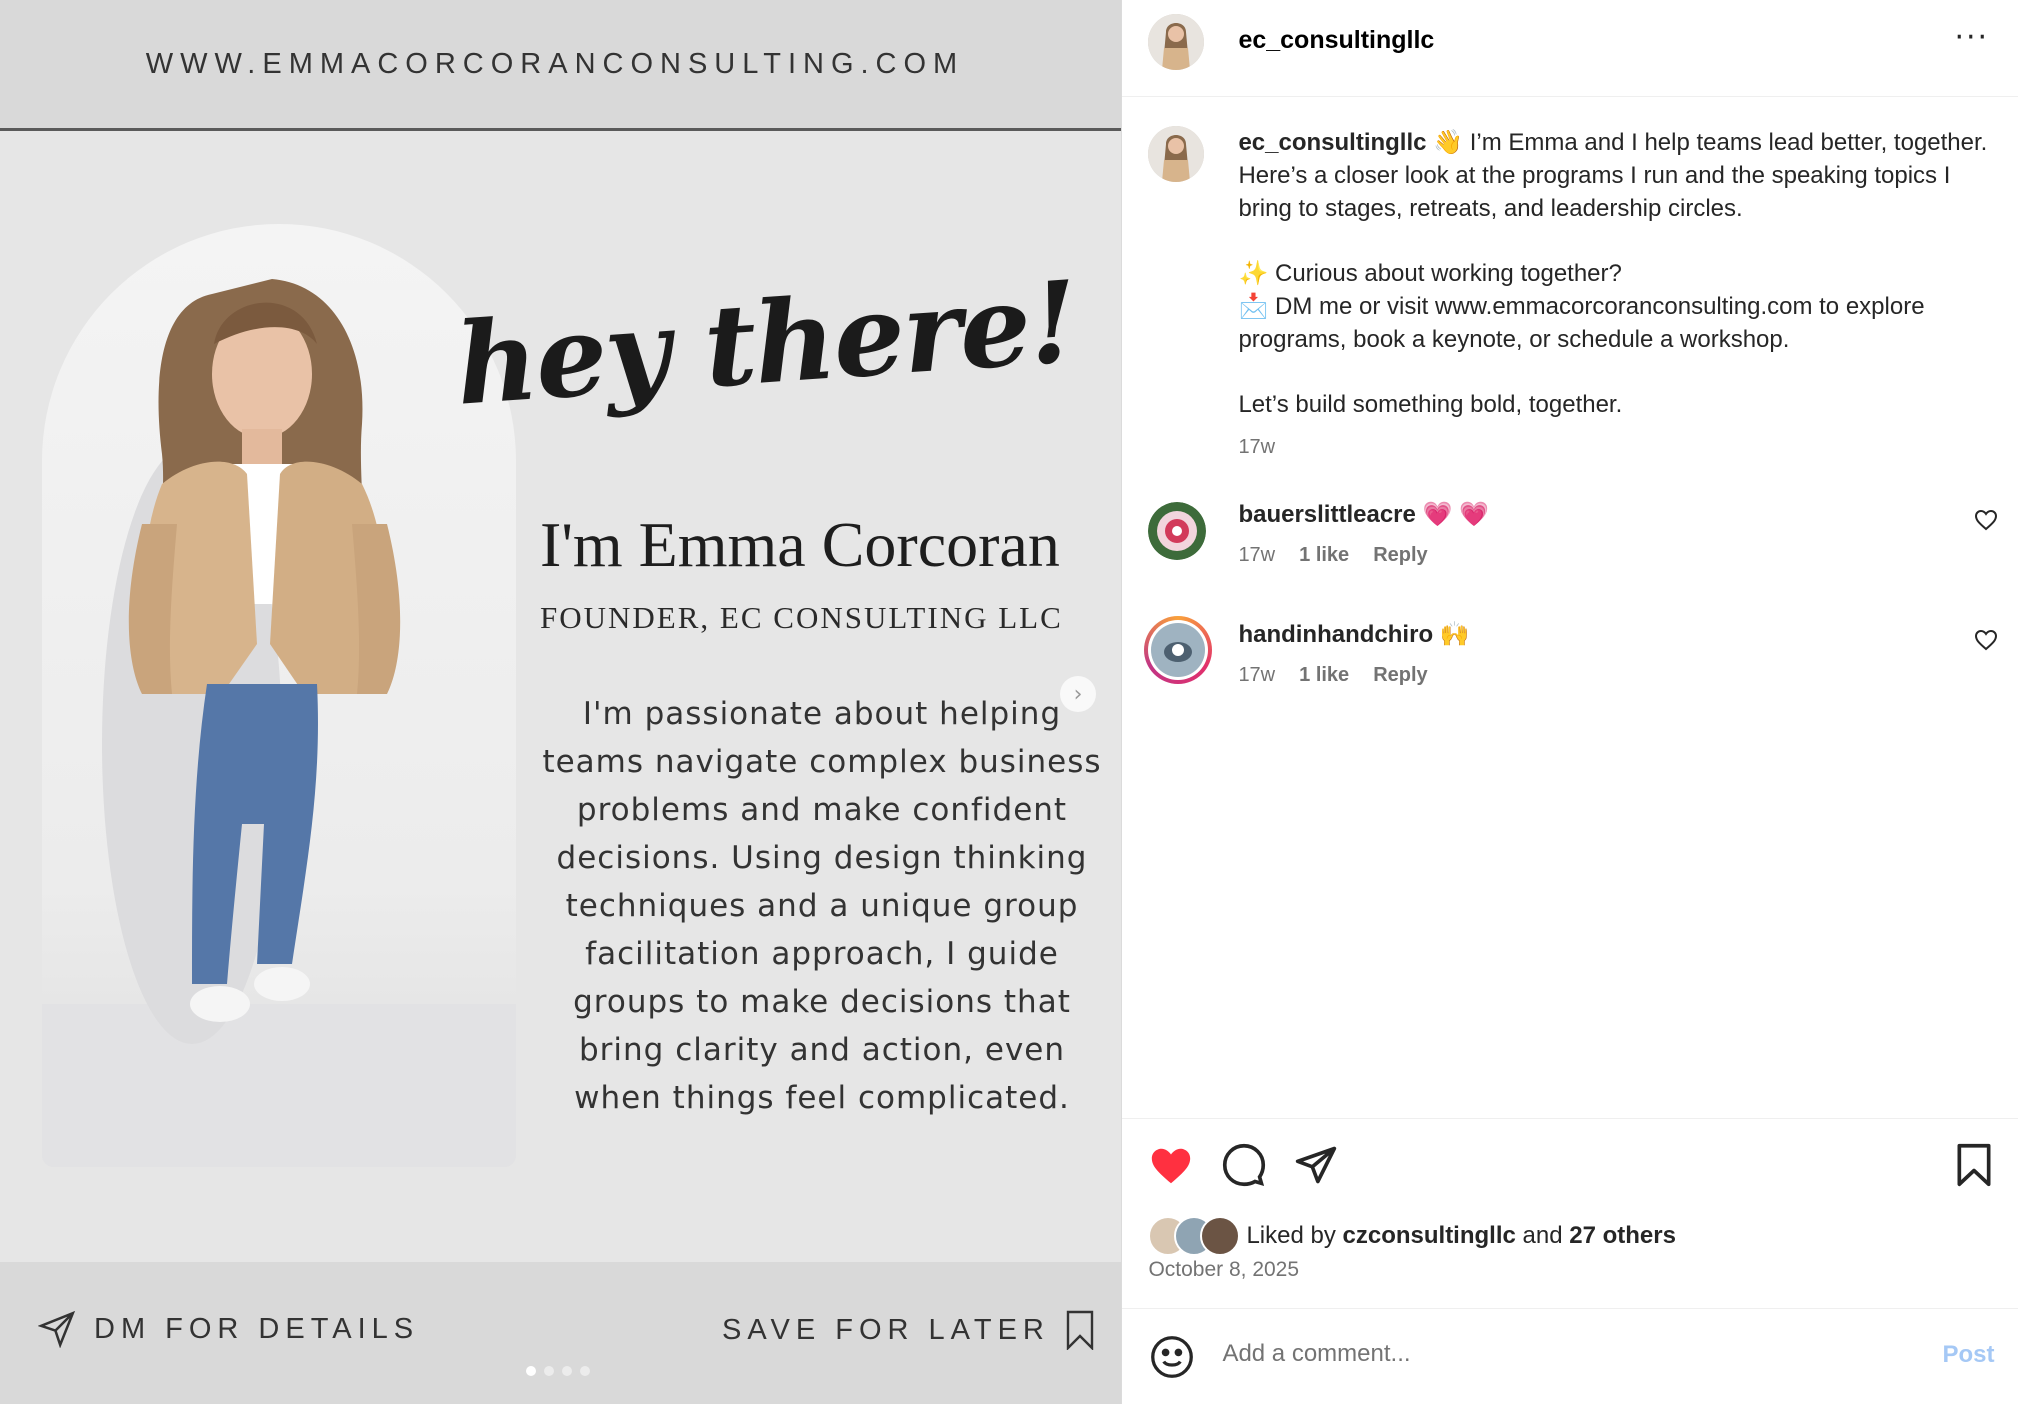 This screenshot has height=1405, width=2018. What do you see at coordinates (1244, 1165) in the screenshot?
I see `comment-icon` at bounding box center [1244, 1165].